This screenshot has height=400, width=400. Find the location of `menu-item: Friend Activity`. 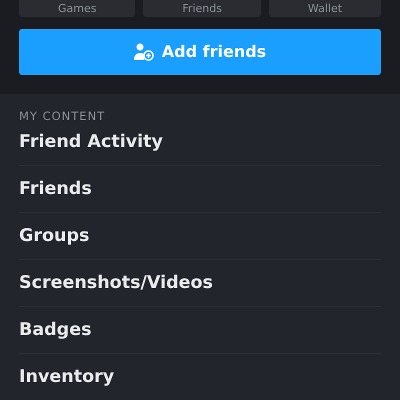

menu-item: Friend Activity is located at coordinates (200, 142).